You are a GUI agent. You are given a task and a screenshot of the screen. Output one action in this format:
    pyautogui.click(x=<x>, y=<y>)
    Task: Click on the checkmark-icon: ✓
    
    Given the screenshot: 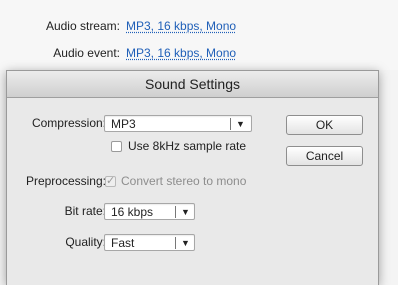 What is the action you would take?
    pyautogui.click(x=111, y=181)
    